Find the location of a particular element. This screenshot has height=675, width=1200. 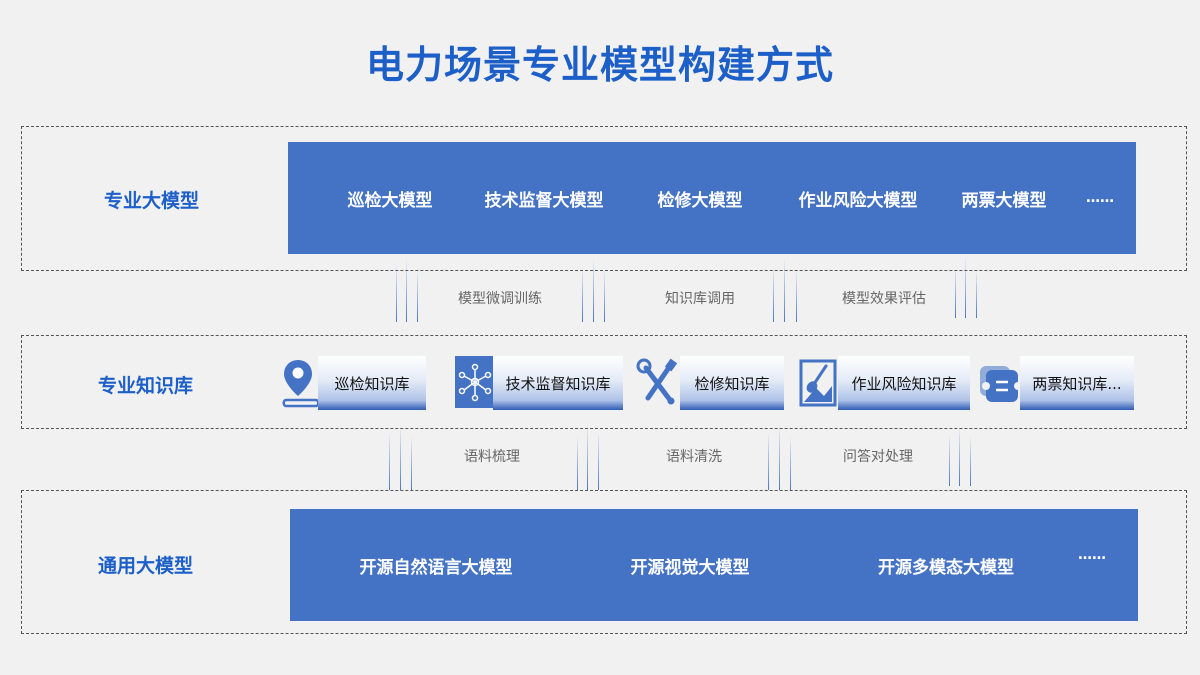

expert-model-item: 两票大模型 is located at coordinates (1004, 200).